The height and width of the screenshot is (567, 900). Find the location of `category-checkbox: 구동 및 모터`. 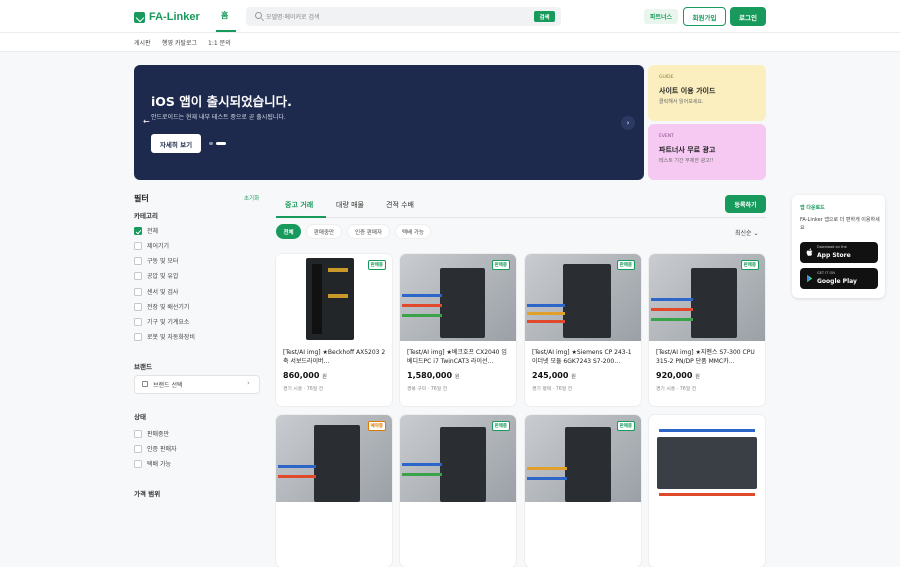

category-checkbox: 구동 및 모터 is located at coordinates (156, 260).